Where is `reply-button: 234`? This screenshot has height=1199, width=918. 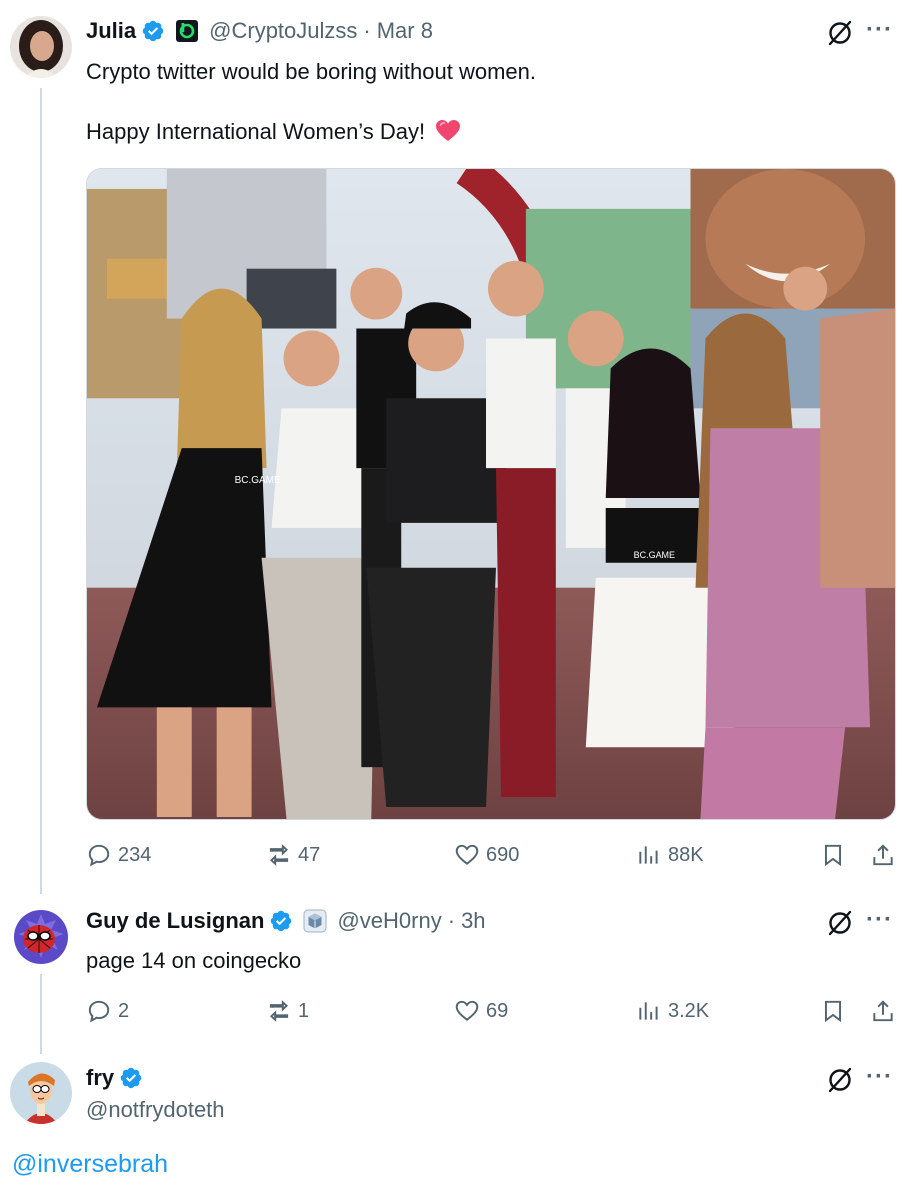 reply-button: 234 is located at coordinates (118, 855).